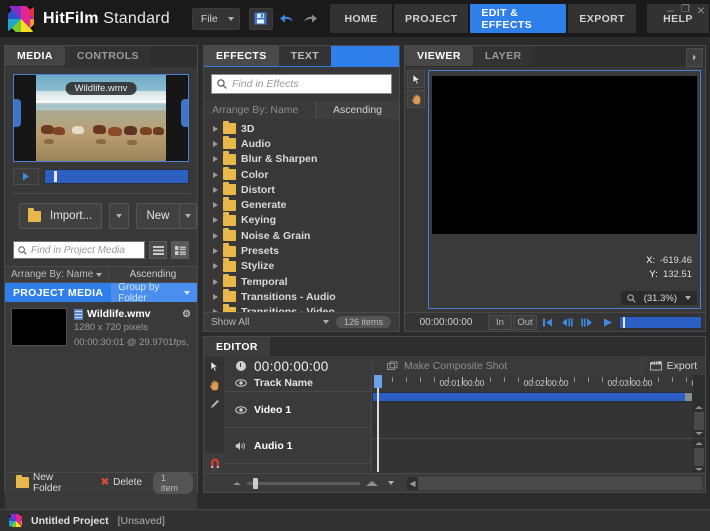 This screenshot has height=531, width=710. Describe the element at coordinates (658, 298) in the screenshot. I see `viewer-zoom-dropdown: (31.3%)` at that location.